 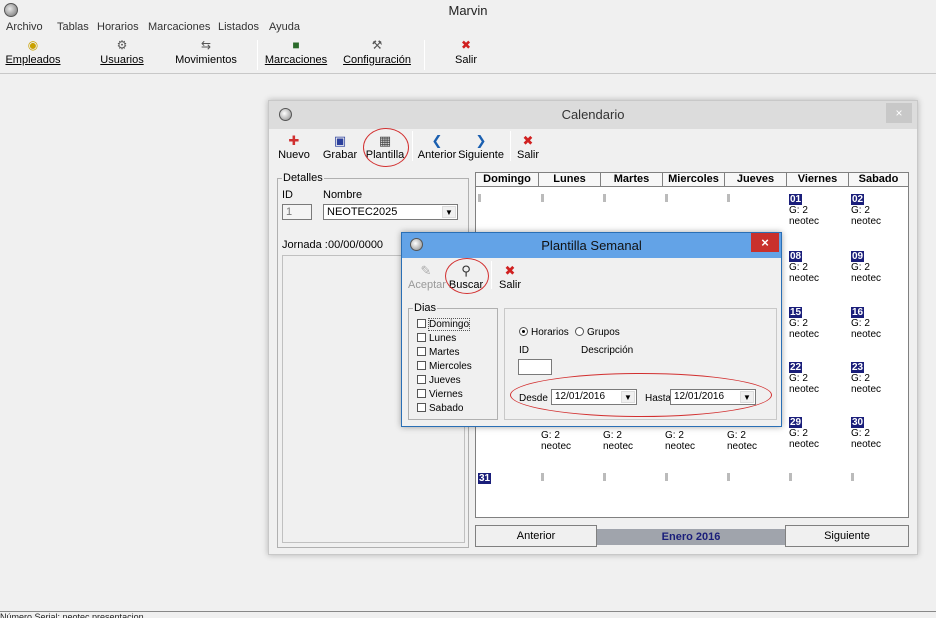 I want to click on configuracion-button: ⚒ Configuración, so click(x=377, y=54).